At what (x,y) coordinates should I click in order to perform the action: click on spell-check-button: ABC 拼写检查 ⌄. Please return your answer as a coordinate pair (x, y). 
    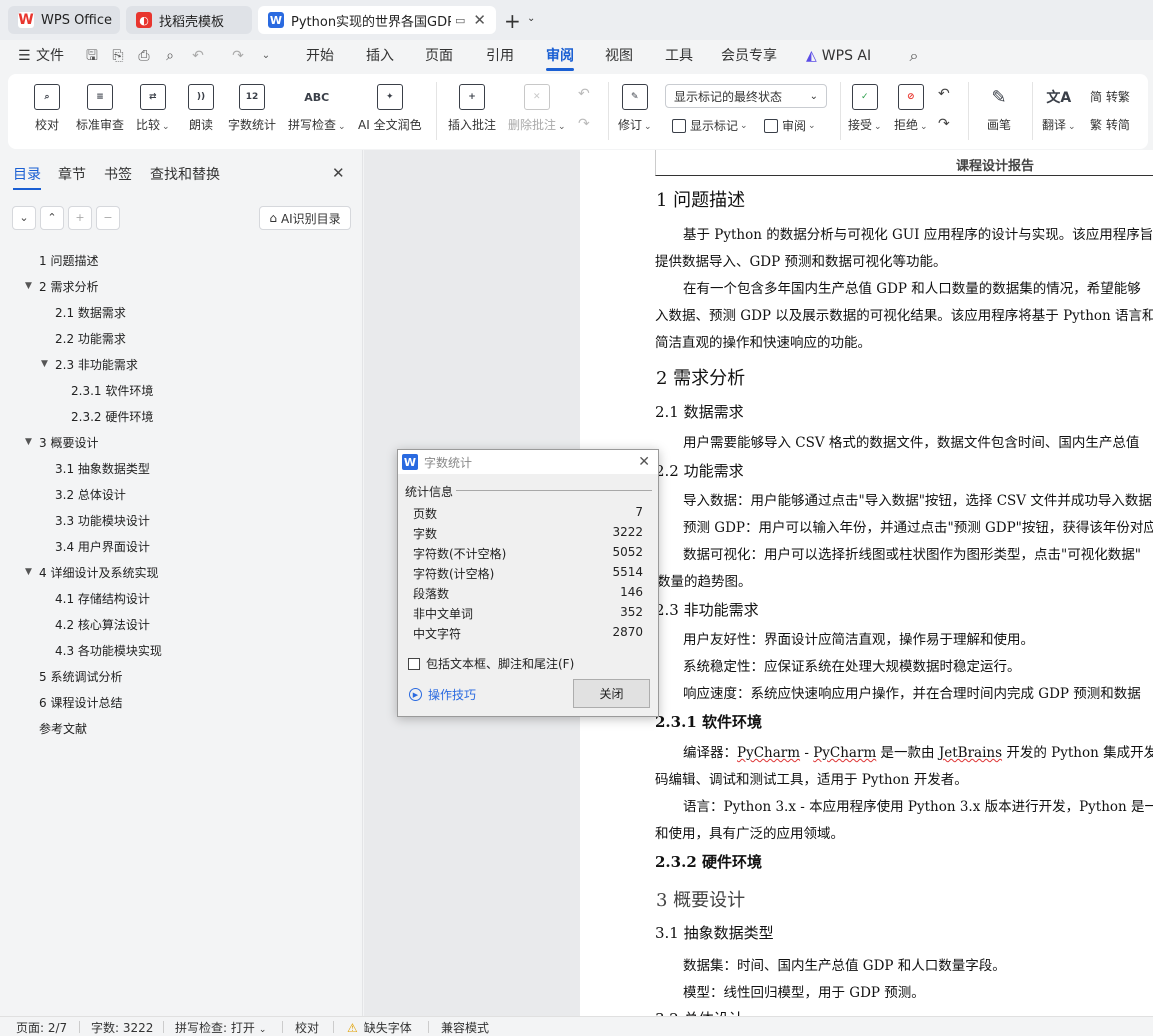
    Looking at the image, I should click on (317, 108).